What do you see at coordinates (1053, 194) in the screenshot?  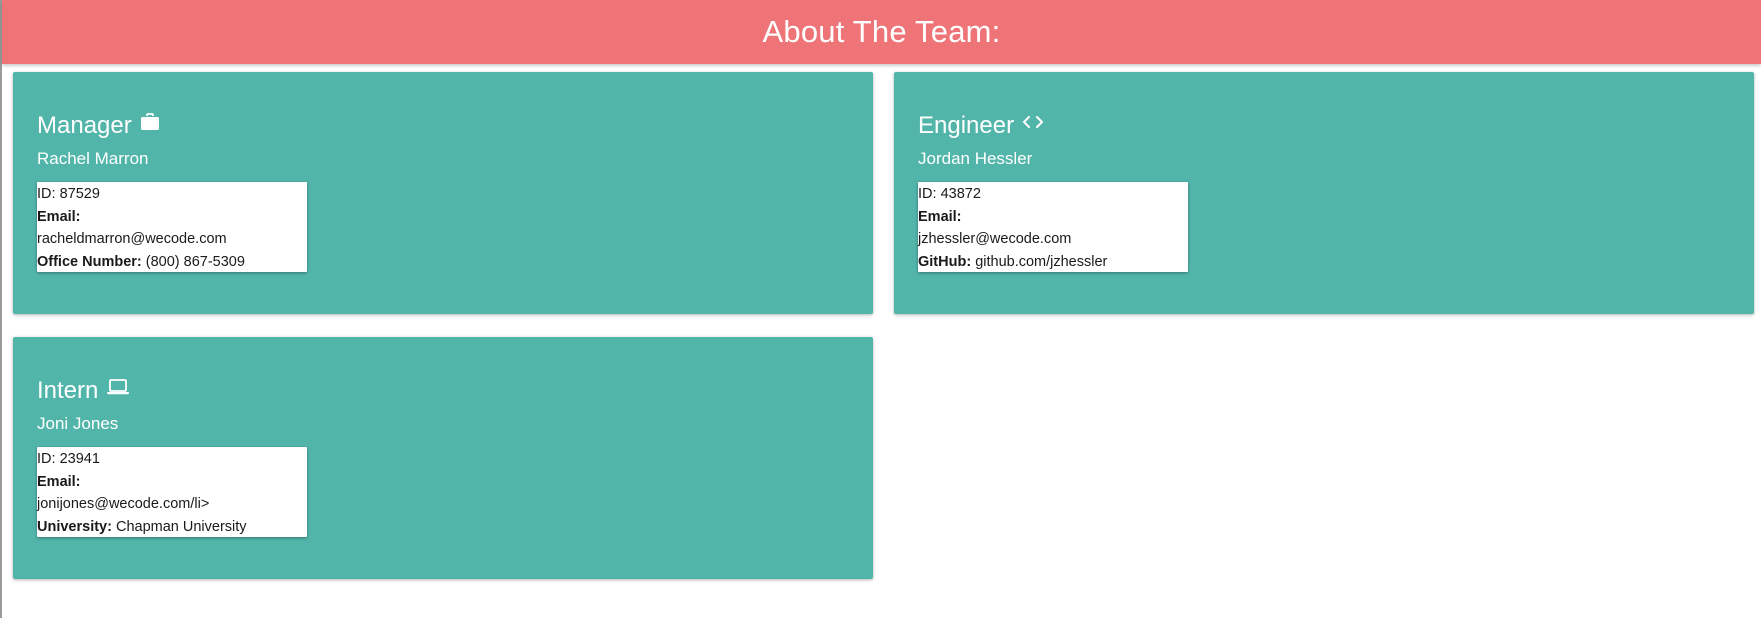 I see `id-line: ID: 43872` at bounding box center [1053, 194].